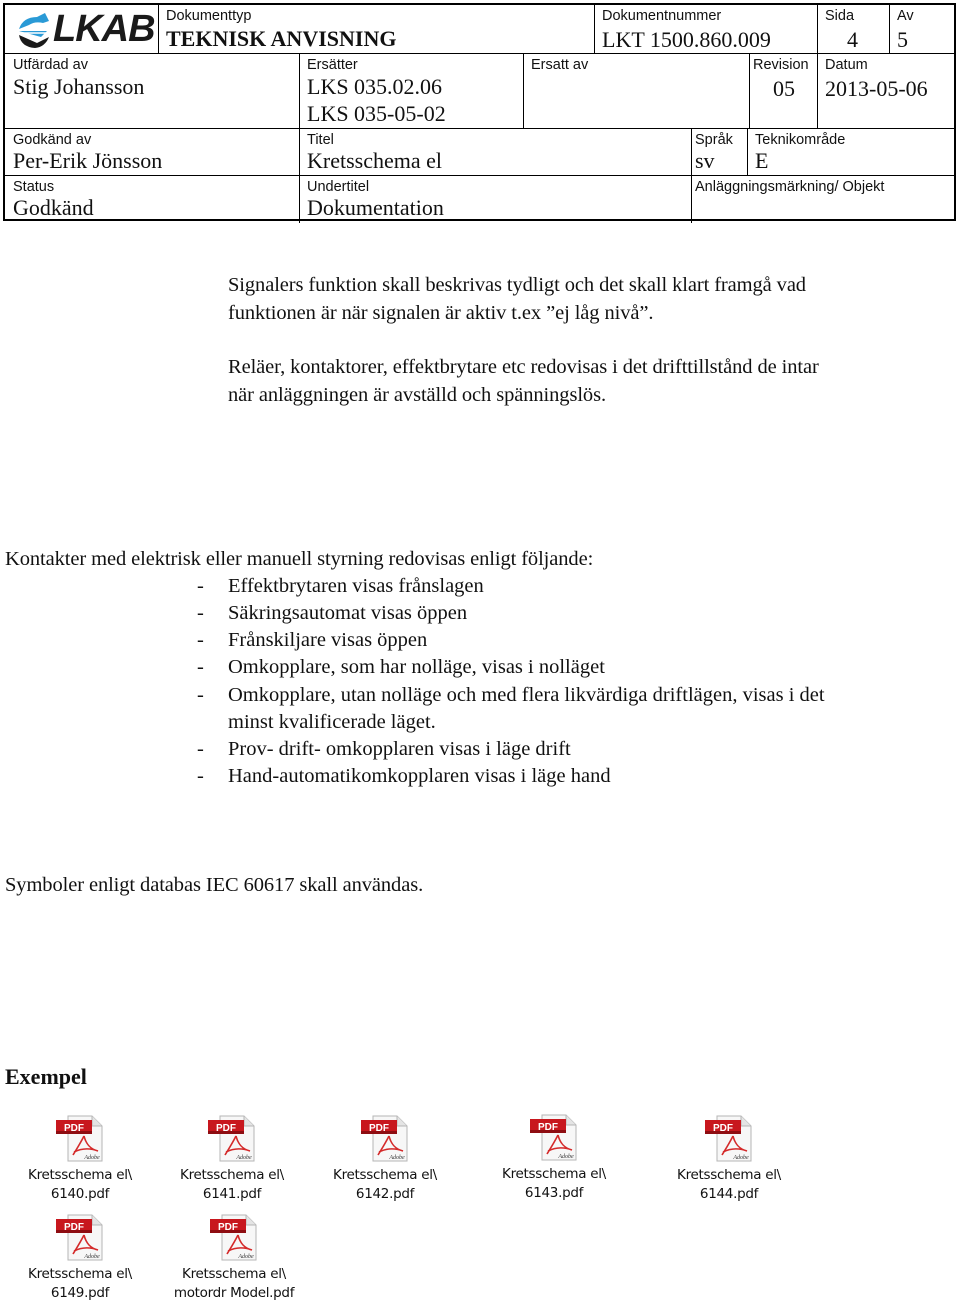  What do you see at coordinates (790, 187) in the screenshot?
I see `field-anlaggningsmarkning: Anläggningsmärkning/ Objekt` at bounding box center [790, 187].